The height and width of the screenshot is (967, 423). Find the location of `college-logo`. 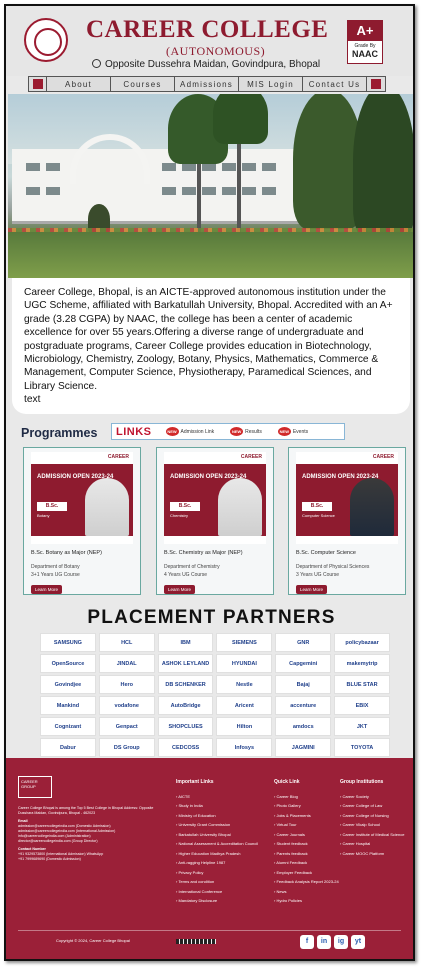

college-logo is located at coordinates (46, 40).